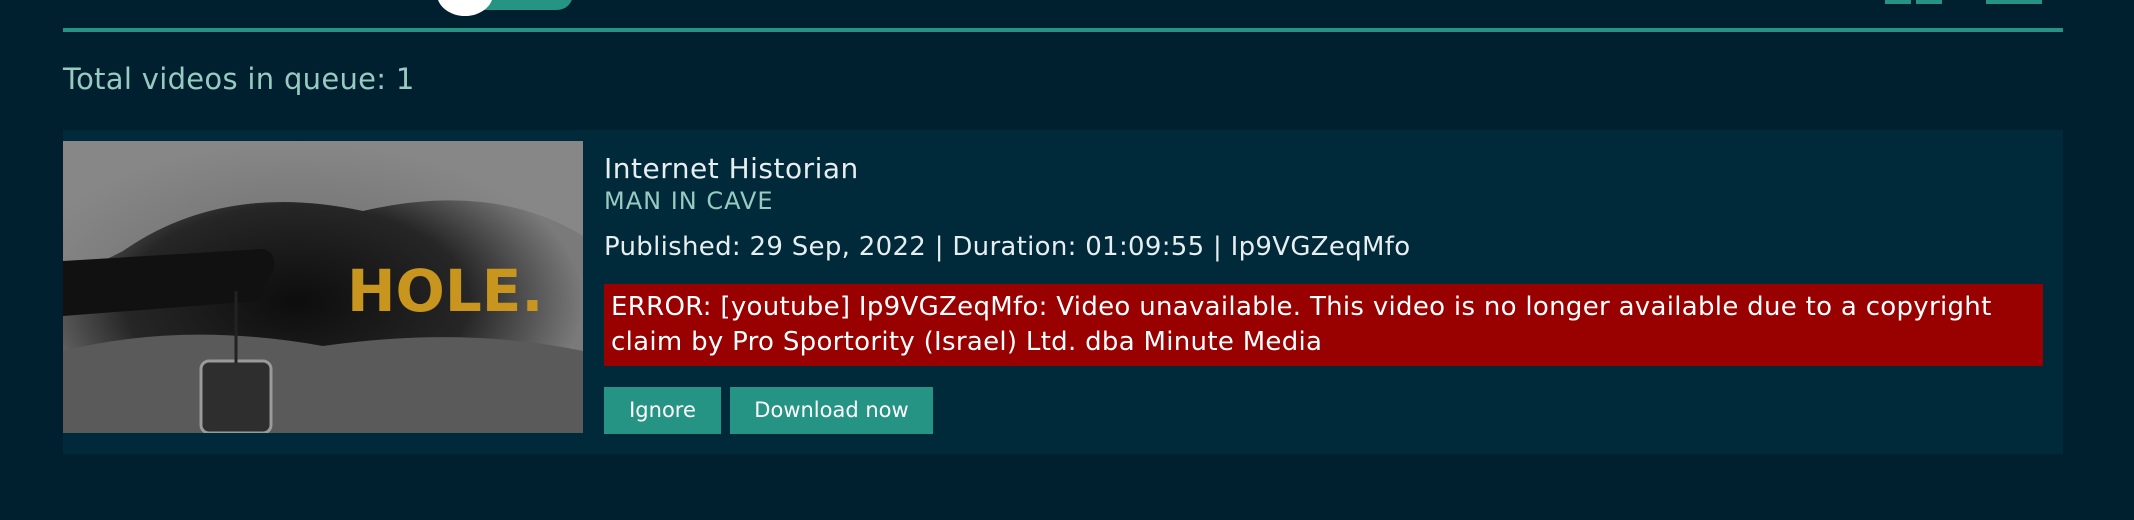  I want to click on thumbnail-image: HOLE., so click(323, 287).